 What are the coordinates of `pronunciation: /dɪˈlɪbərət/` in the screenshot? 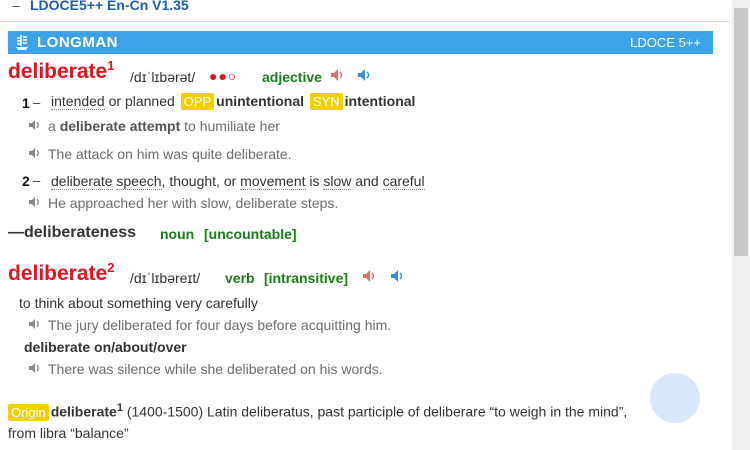 It's located at (163, 77).